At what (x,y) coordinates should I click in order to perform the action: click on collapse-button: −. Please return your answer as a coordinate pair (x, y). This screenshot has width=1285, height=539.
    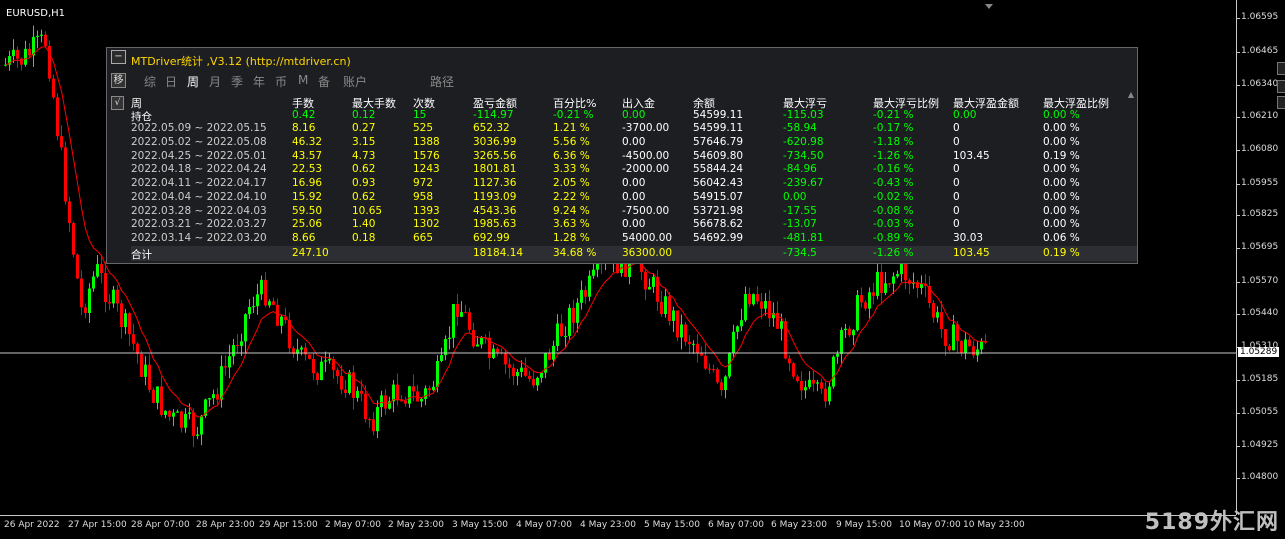
    Looking at the image, I should click on (118, 57).